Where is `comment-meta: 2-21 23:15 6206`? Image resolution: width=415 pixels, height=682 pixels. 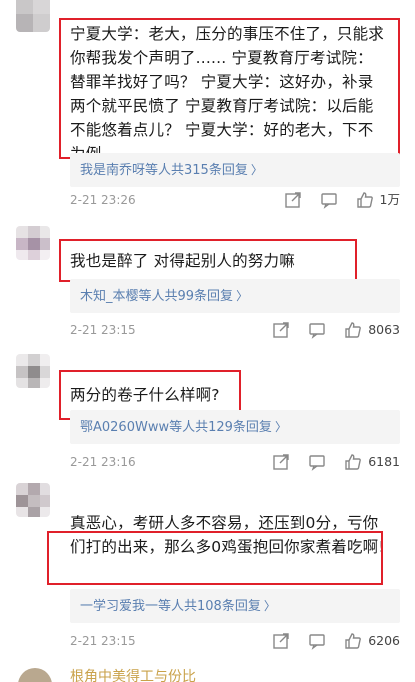 comment-meta: 2-21 23:15 6206 is located at coordinates (235, 641).